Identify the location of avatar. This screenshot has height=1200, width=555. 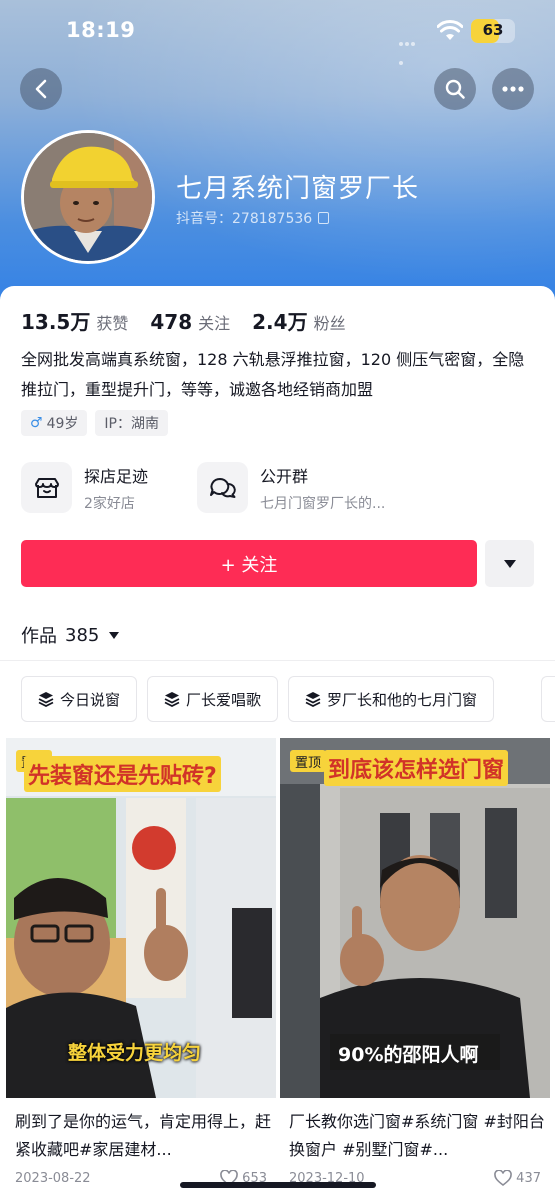
(88, 197).